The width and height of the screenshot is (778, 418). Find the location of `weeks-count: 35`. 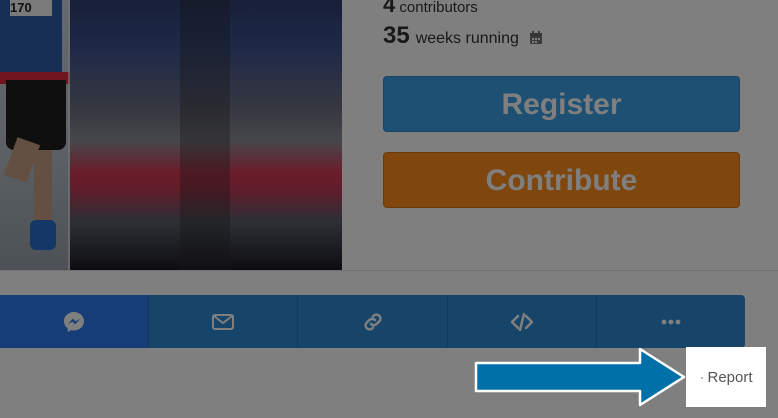

weeks-count: 35 is located at coordinates (396, 35).